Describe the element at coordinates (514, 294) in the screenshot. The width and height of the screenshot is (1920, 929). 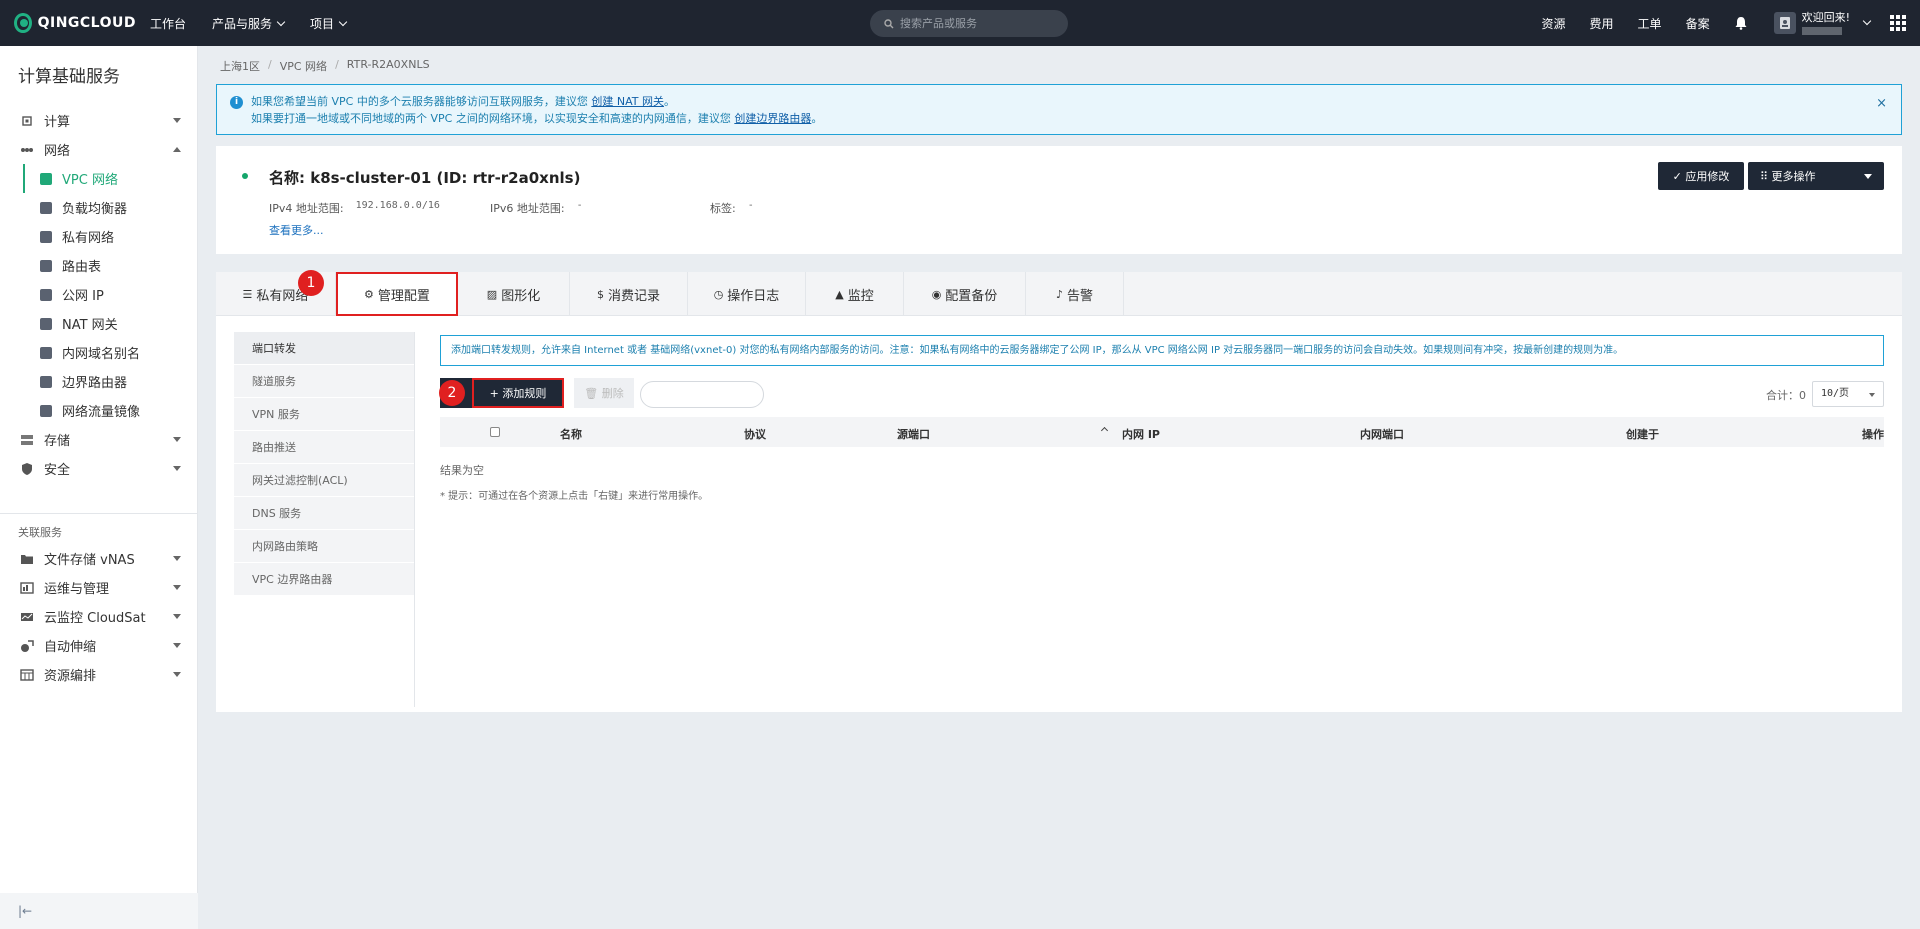
I see `tab-graphical: ▨ 图形化` at that location.